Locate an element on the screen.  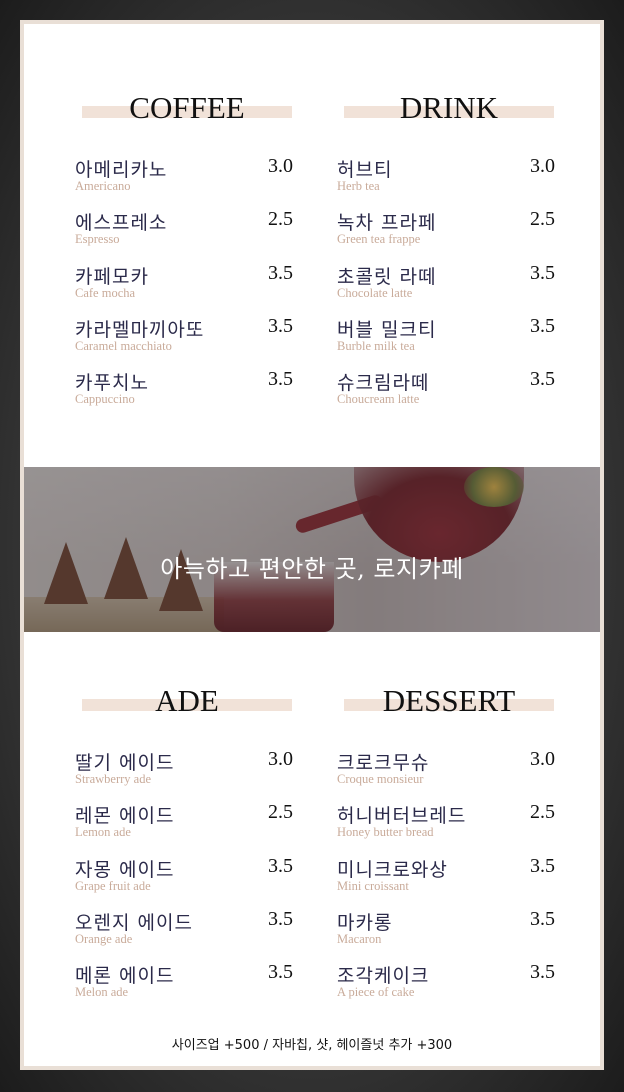
section-title: DESSERT is located at coordinates (449, 700).